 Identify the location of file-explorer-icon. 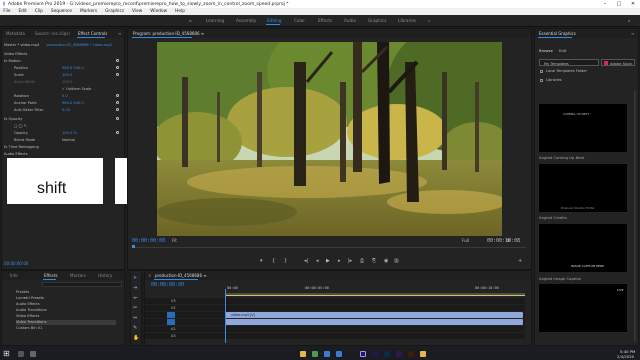
(303, 353).